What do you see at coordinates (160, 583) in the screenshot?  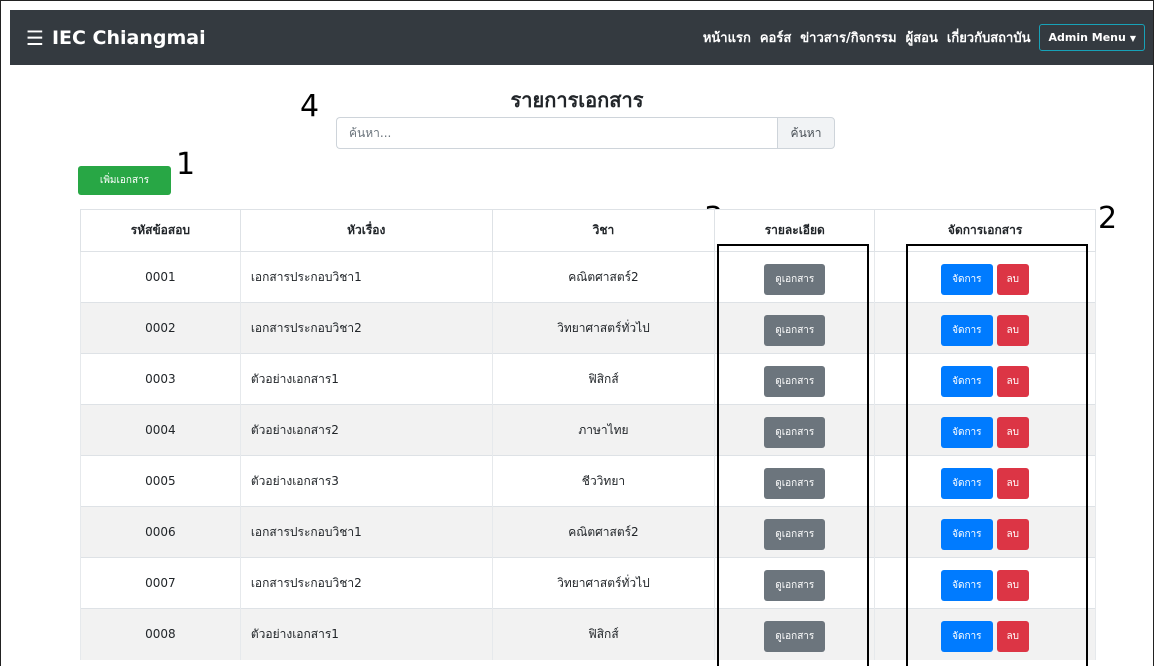 I see `row-code: 0007` at bounding box center [160, 583].